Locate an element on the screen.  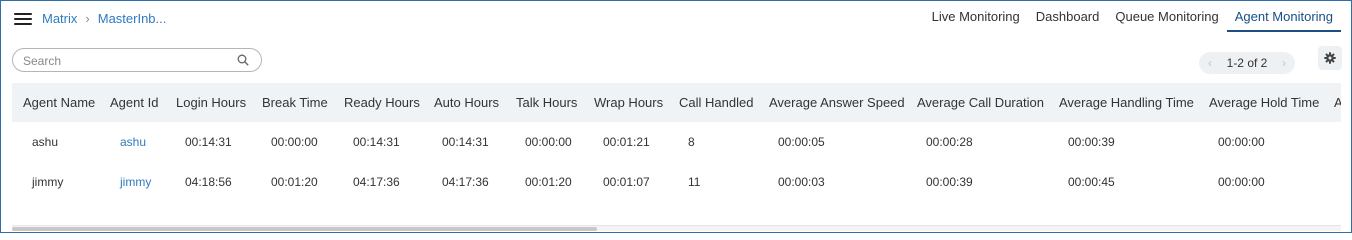
breadcrumb-item-matrix: Matrix is located at coordinates (59, 18).